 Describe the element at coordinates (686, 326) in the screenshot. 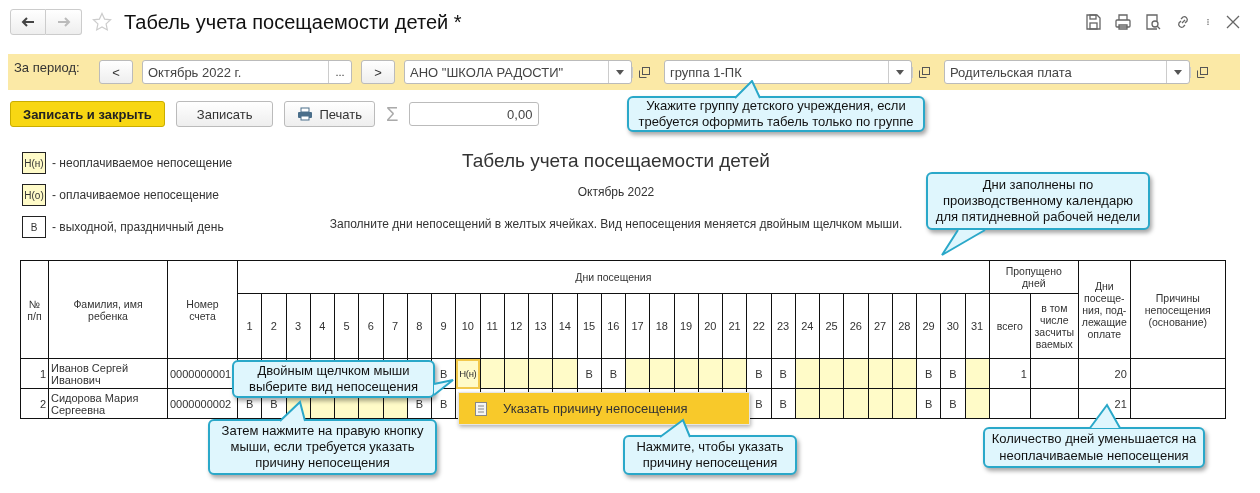

I see `day-header: 19` at that location.